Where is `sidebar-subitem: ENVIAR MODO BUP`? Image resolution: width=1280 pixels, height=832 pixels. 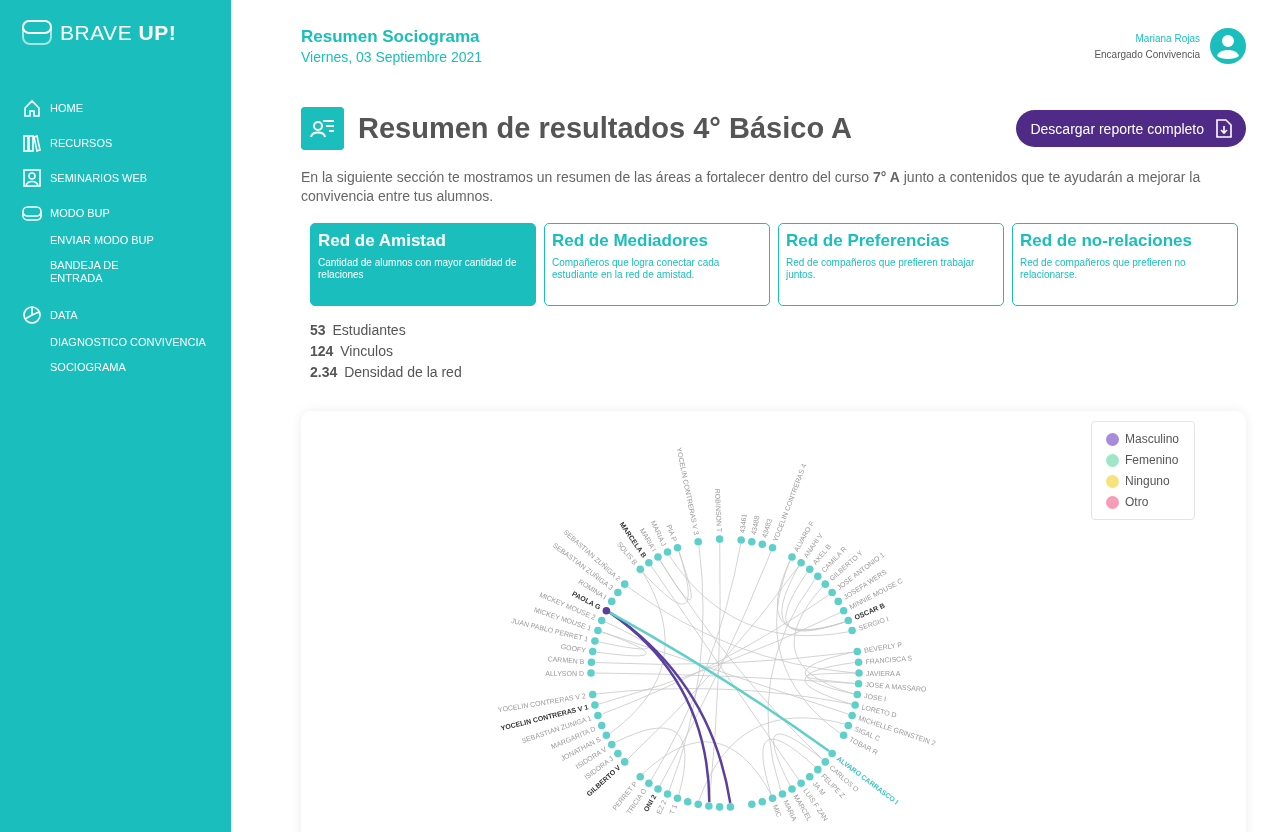 sidebar-subitem: ENVIAR MODO BUP is located at coordinates (105, 240).